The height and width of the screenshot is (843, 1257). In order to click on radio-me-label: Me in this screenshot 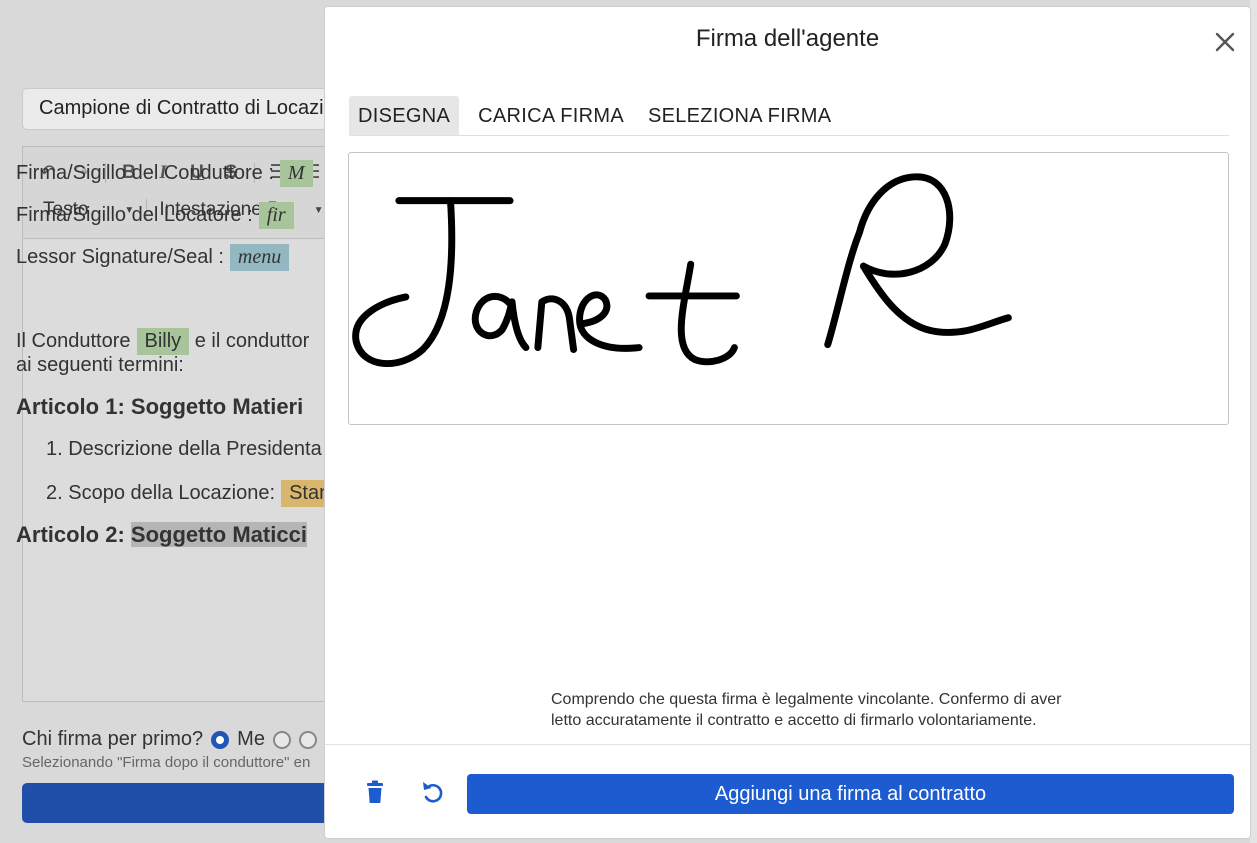, I will do `click(251, 739)`.